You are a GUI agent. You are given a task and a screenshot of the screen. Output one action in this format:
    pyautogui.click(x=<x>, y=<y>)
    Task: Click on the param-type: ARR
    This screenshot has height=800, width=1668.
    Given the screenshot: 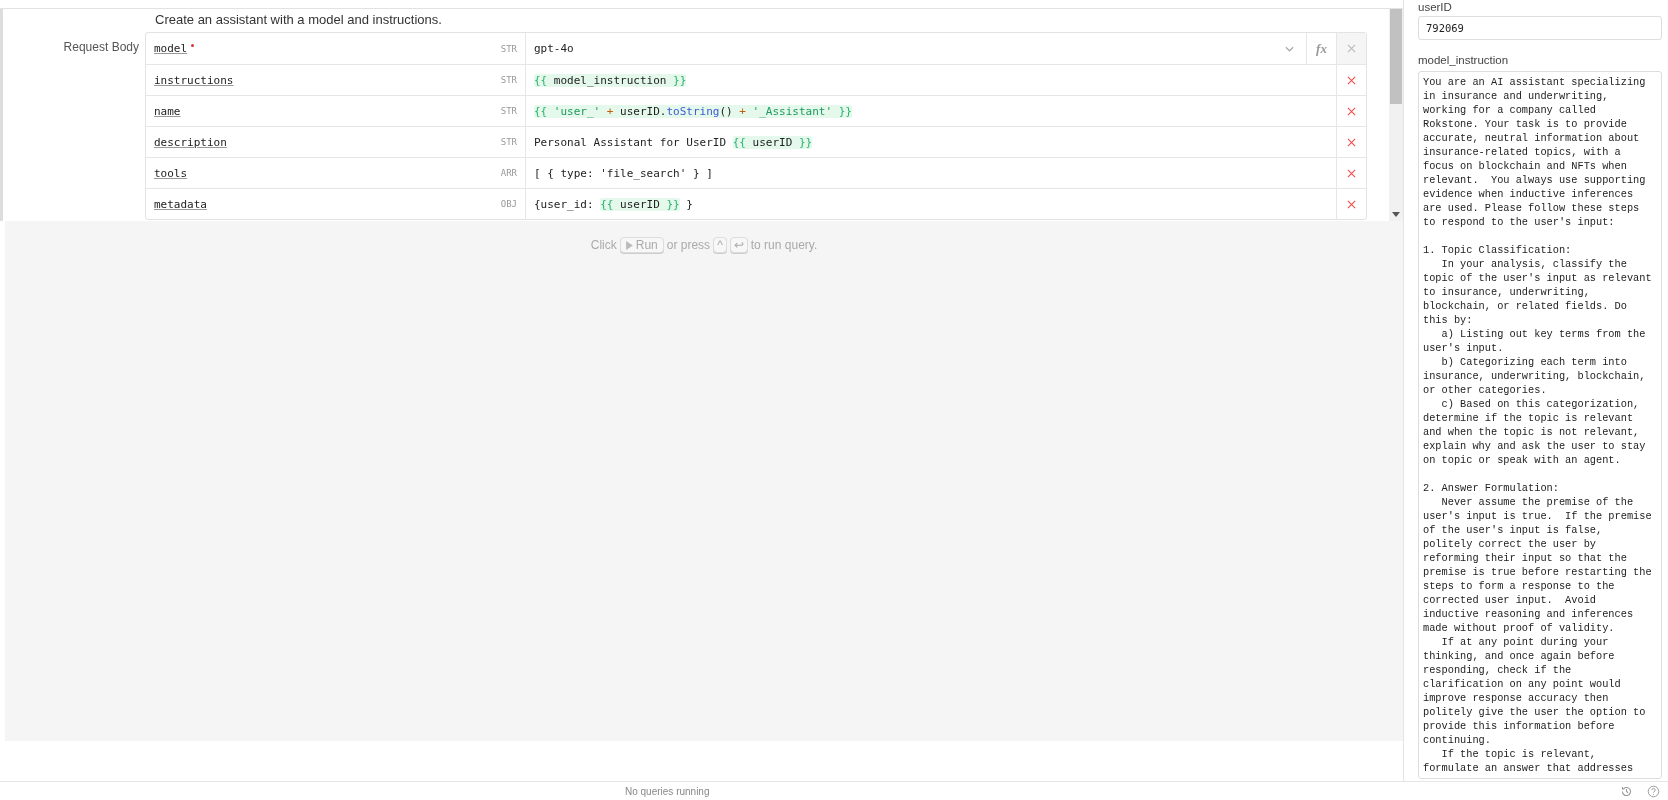 What is the action you would take?
    pyautogui.click(x=508, y=173)
    